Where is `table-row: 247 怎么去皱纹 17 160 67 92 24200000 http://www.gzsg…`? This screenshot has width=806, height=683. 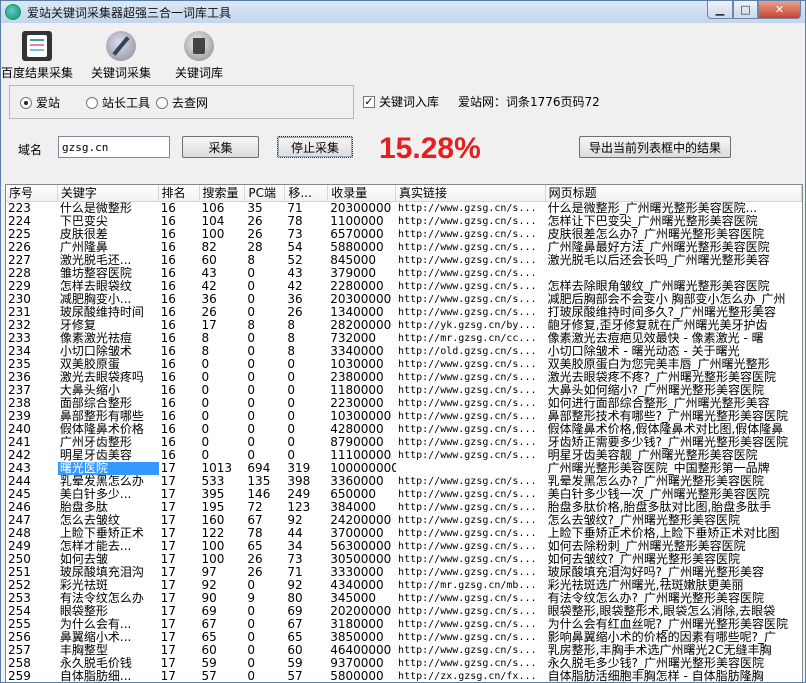 table-row: 247 怎么去皱纹 17 160 67 92 24200000 http://www.gzsg… is located at coordinates (404, 520).